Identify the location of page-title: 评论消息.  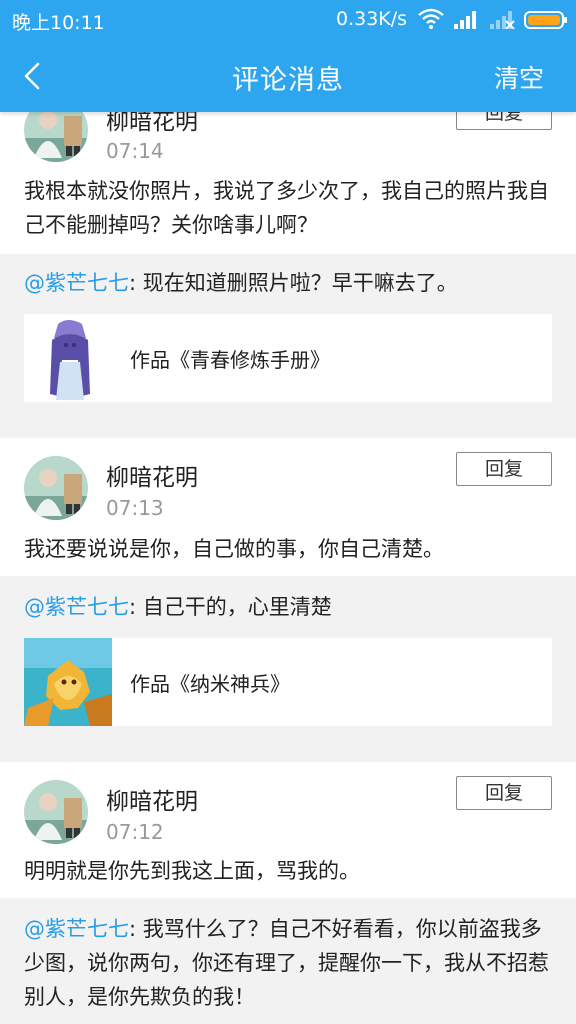
(288, 80).